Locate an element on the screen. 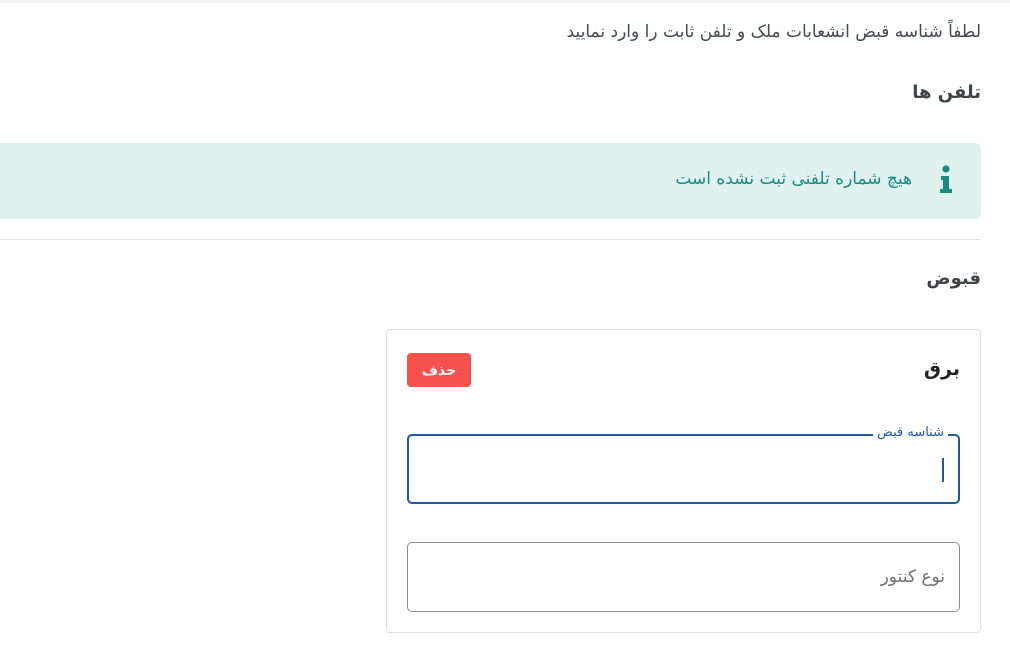  no-phone-message: هیچ شماره تلفنی ثبت نشده است is located at coordinates (793, 179).